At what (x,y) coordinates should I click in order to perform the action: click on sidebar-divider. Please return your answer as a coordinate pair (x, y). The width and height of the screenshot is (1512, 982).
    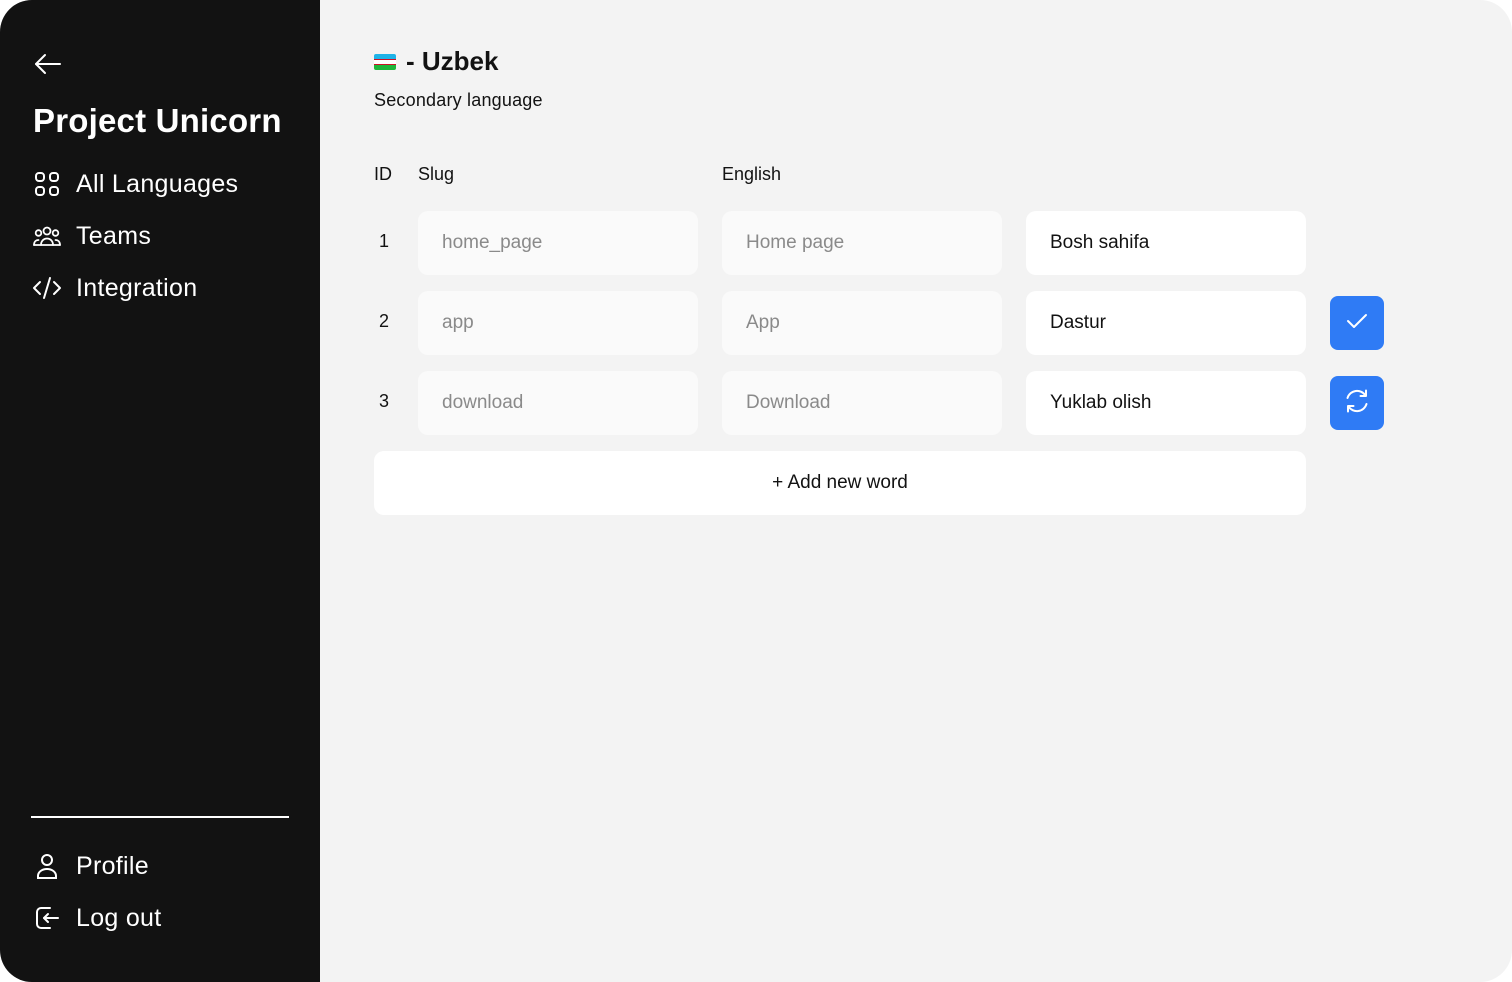
    Looking at the image, I should click on (160, 817).